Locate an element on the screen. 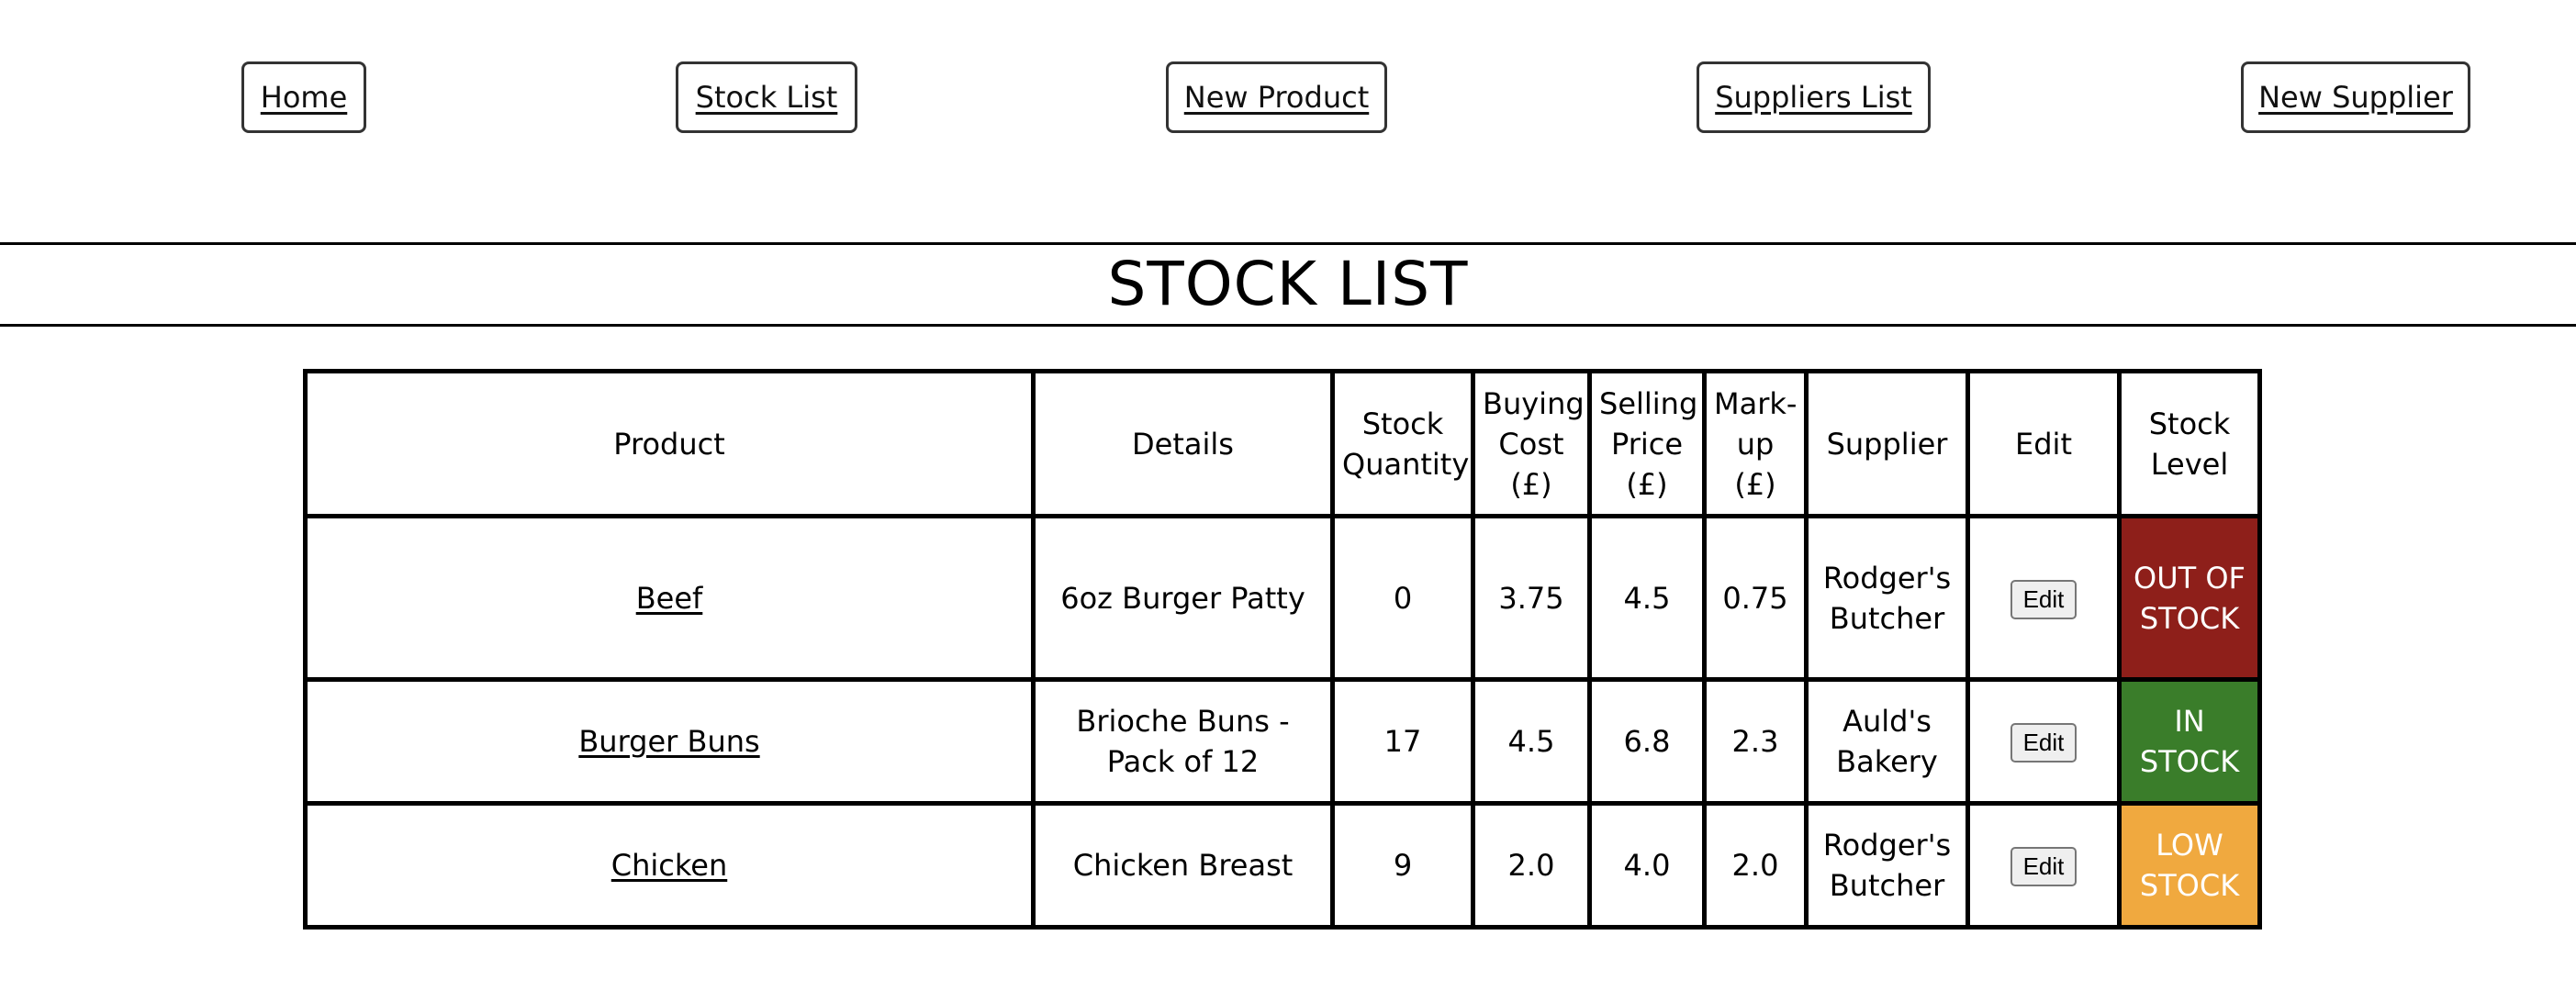 This screenshot has width=2576, height=1002. page-title: STOCK LIST is located at coordinates (1288, 284).